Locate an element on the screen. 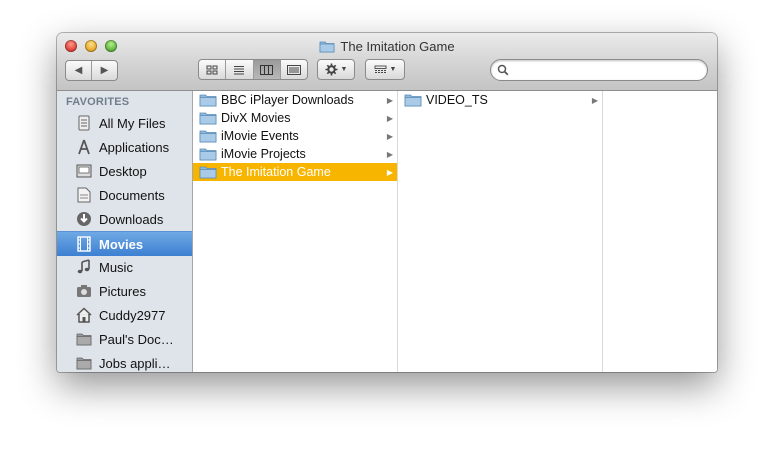  desktop-icon is located at coordinates (84, 171).